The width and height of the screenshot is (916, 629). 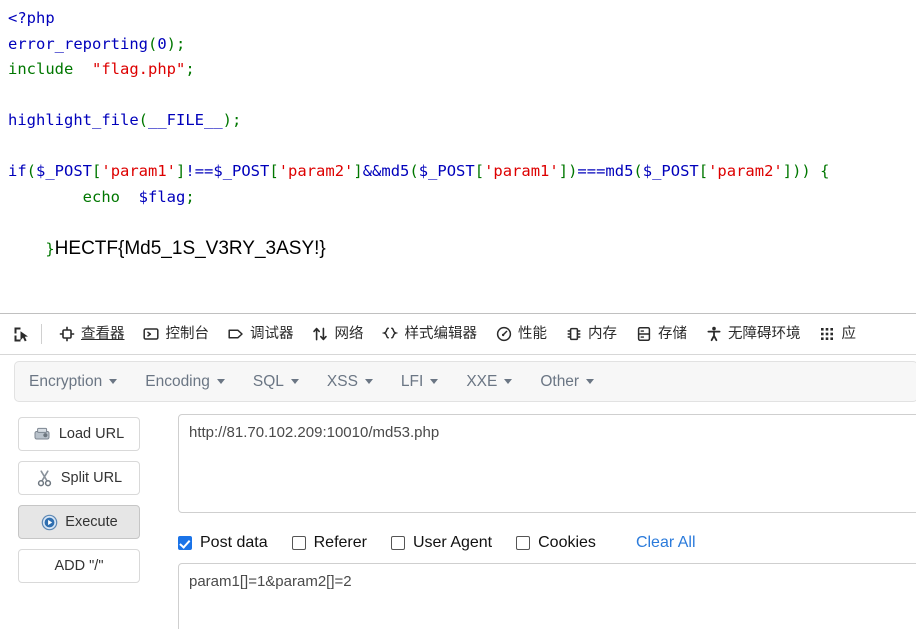 What do you see at coordinates (547, 463) in the screenshot?
I see `url-input: http://81.70.102.209:10010/md53.php` at bounding box center [547, 463].